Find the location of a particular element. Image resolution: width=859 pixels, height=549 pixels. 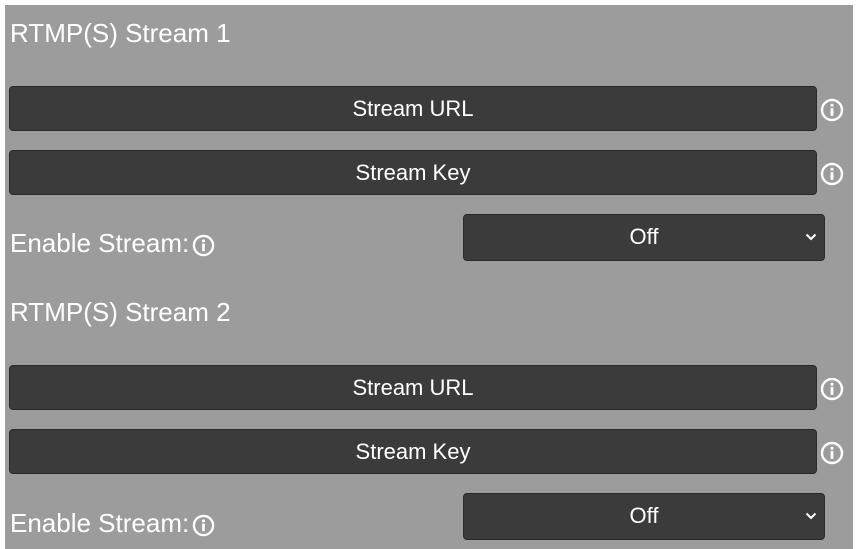

stream-2-url-input is located at coordinates (413, 387).